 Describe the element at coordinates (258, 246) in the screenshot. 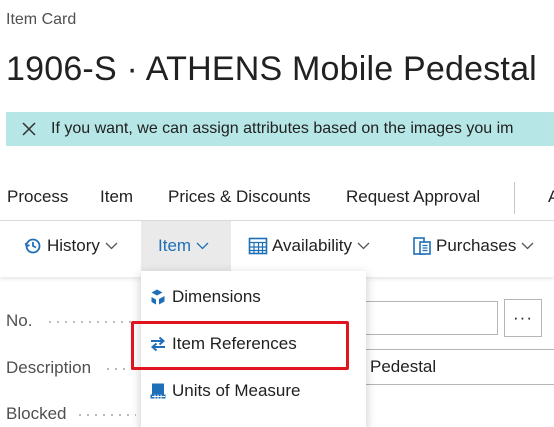

I see `availability-icon` at that location.